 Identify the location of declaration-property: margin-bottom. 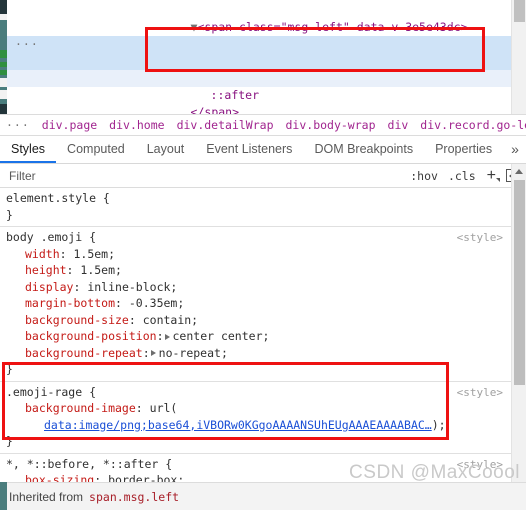
(70, 303).